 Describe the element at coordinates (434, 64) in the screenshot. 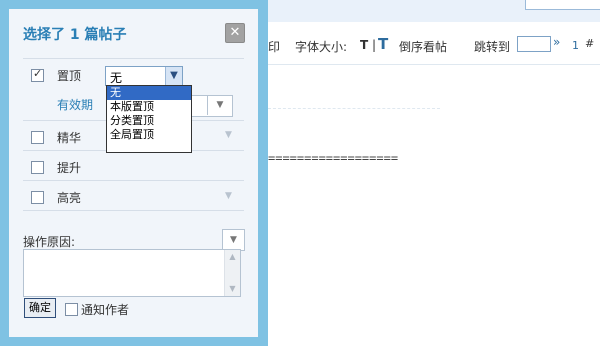

I see `toolbar-divider-line` at that location.